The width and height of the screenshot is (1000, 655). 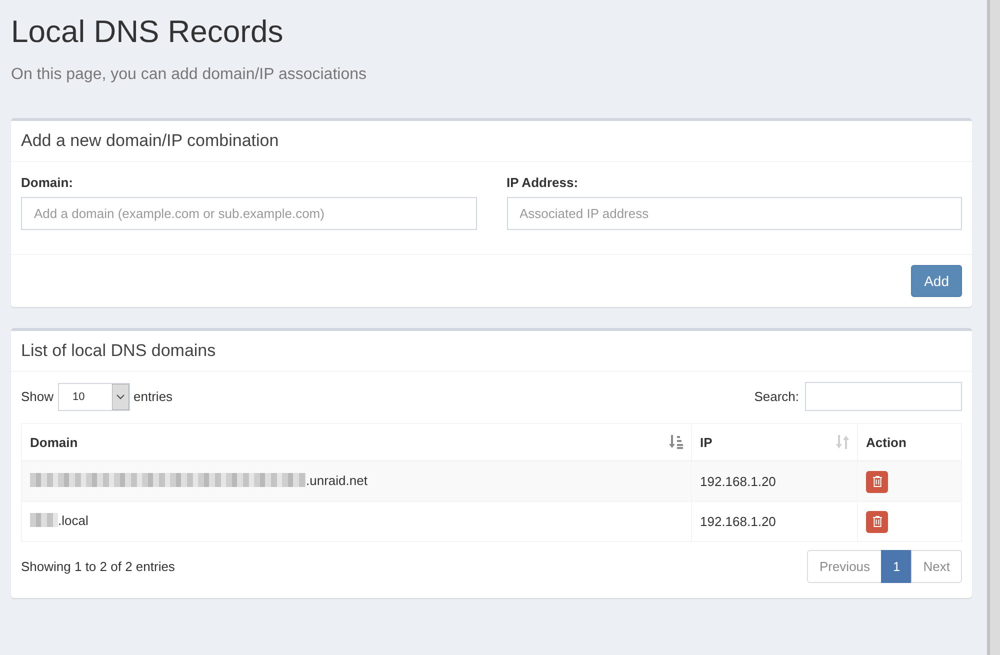 I want to click on search-label: Search:, so click(x=776, y=397).